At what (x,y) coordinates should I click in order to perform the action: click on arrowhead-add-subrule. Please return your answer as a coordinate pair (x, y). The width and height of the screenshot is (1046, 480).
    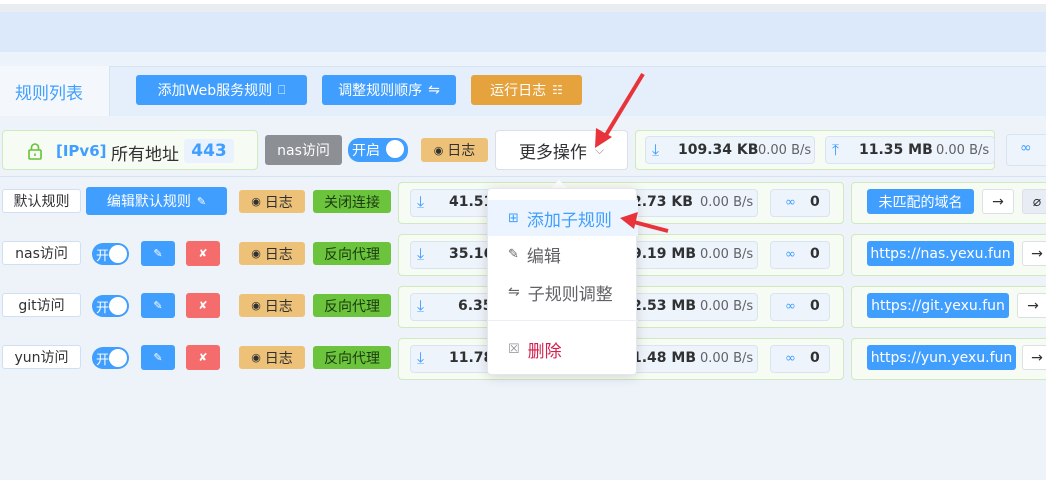
    Looking at the image, I should click on (629, 220).